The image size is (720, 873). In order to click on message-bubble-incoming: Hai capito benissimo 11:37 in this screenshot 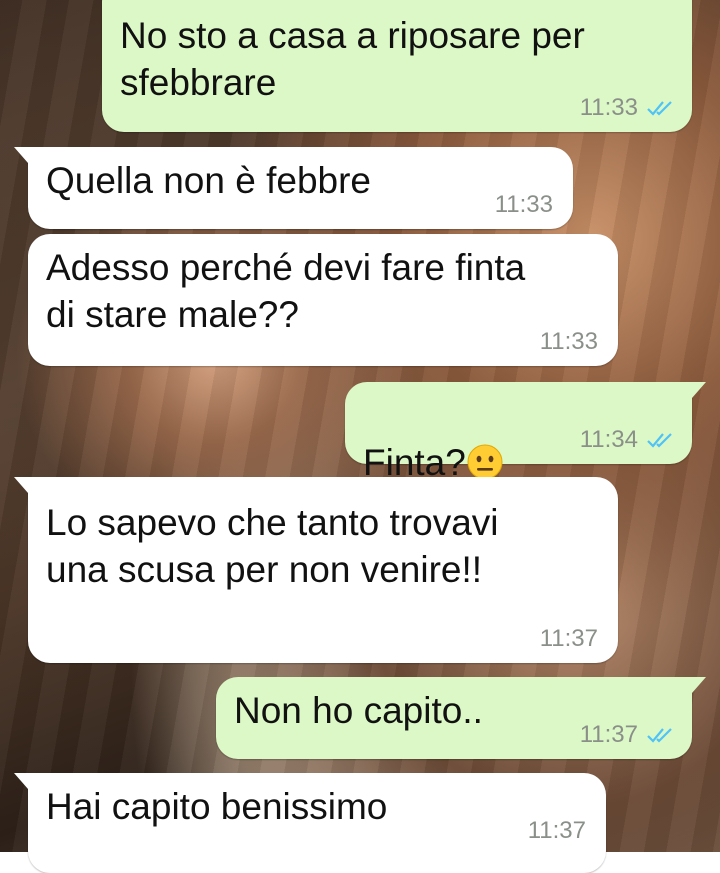, I will do `click(310, 823)`.